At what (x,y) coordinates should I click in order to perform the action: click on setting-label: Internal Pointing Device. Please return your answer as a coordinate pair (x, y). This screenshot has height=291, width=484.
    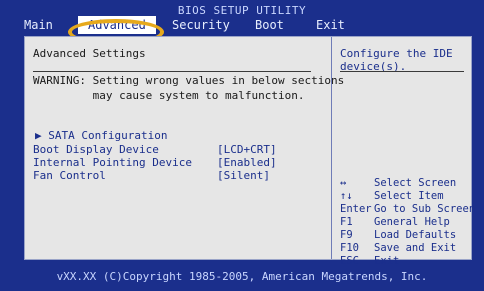
    Looking at the image, I should click on (112, 162).